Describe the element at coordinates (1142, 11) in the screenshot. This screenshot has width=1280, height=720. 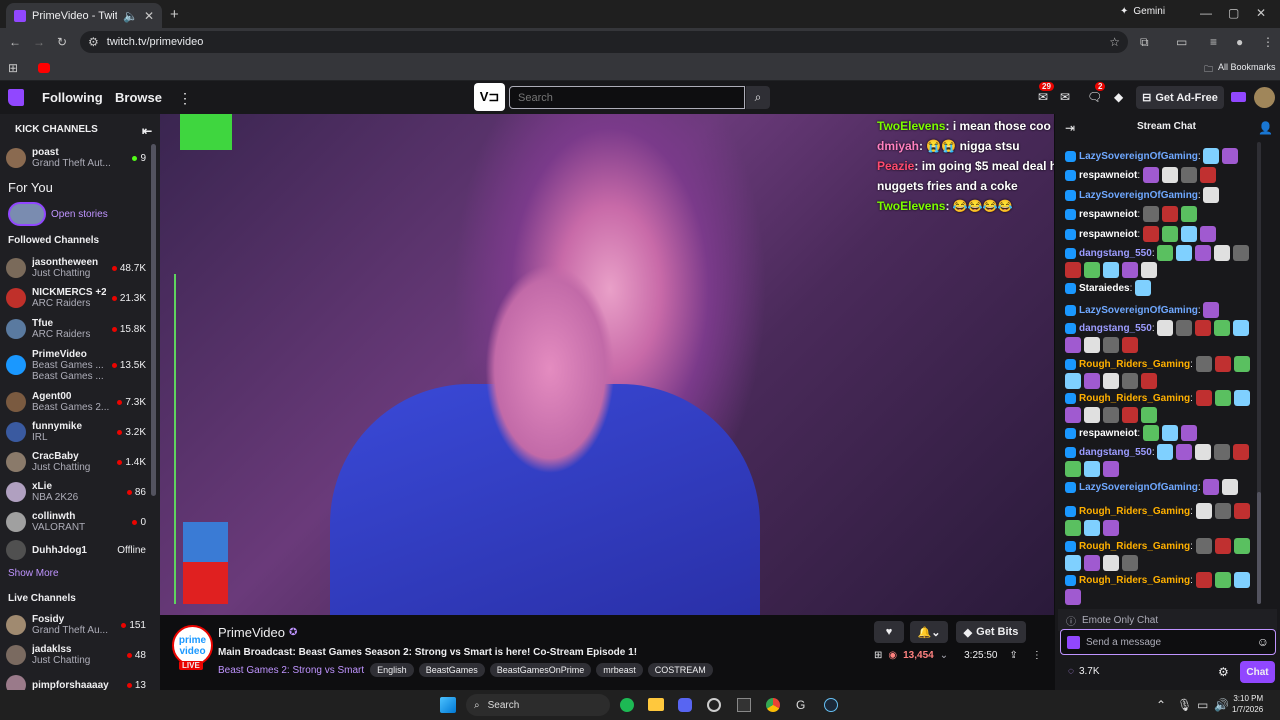
I see `gemini-button: ✦ Gemini` at that location.